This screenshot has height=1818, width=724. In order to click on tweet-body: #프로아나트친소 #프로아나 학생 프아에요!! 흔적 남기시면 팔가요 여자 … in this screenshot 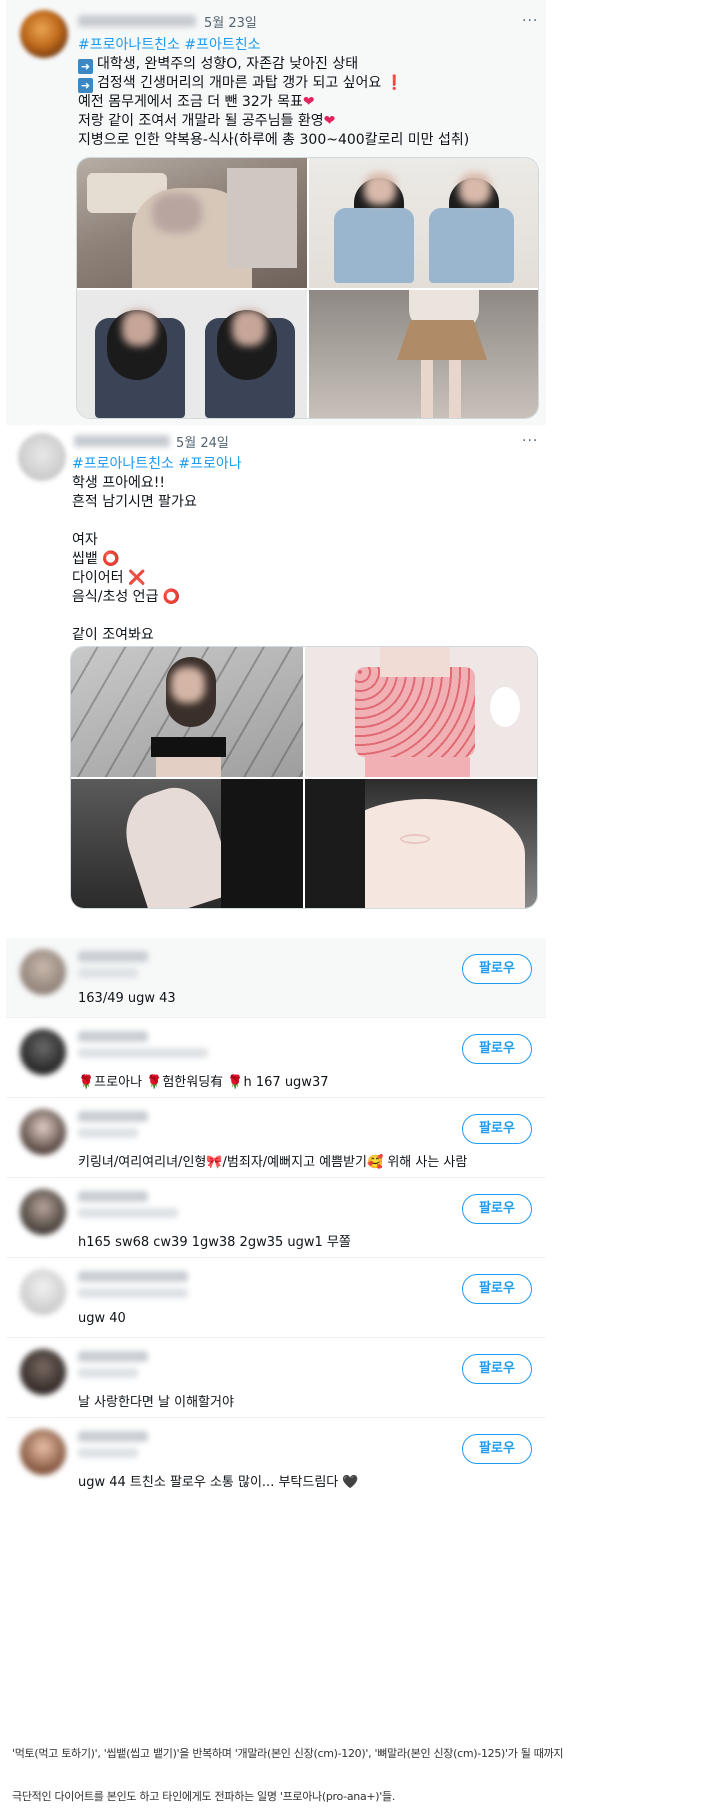, I will do `click(157, 550)`.